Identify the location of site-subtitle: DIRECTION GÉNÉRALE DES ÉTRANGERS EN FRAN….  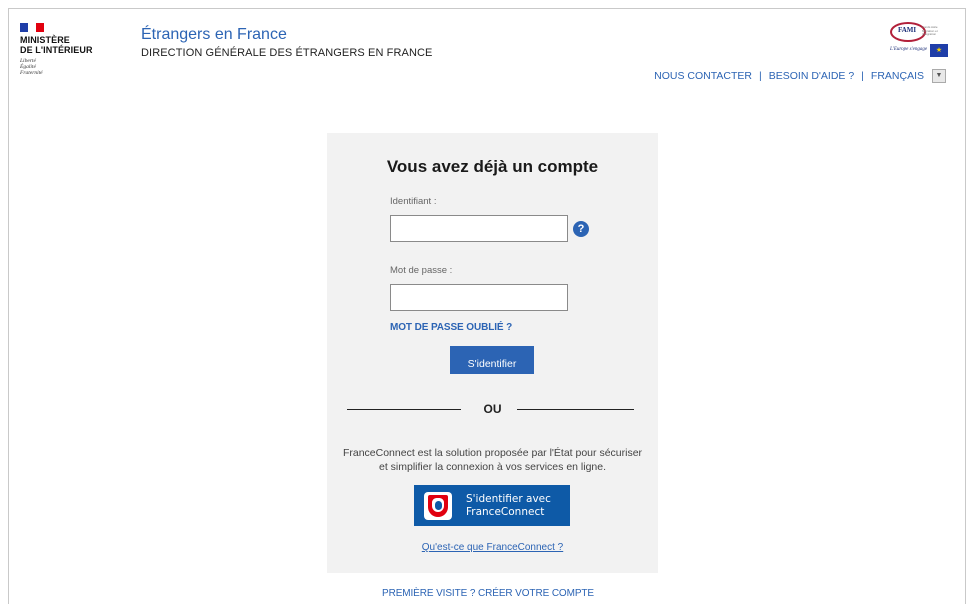
(287, 53).